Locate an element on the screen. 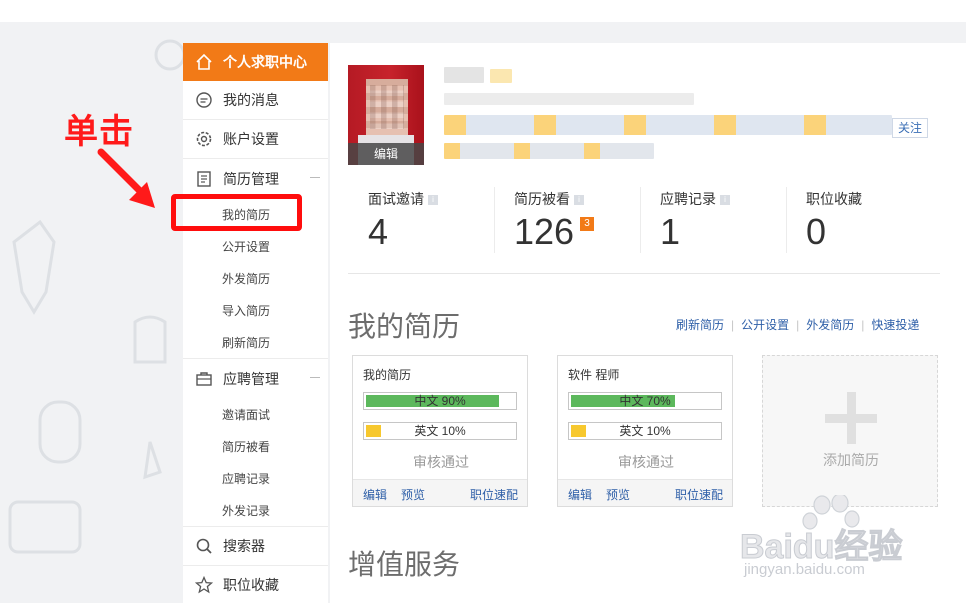  resume-card: 我的简历 中文 90% 英文 10% 审核通过 编辑 预览 职位速配 is located at coordinates (440, 431).